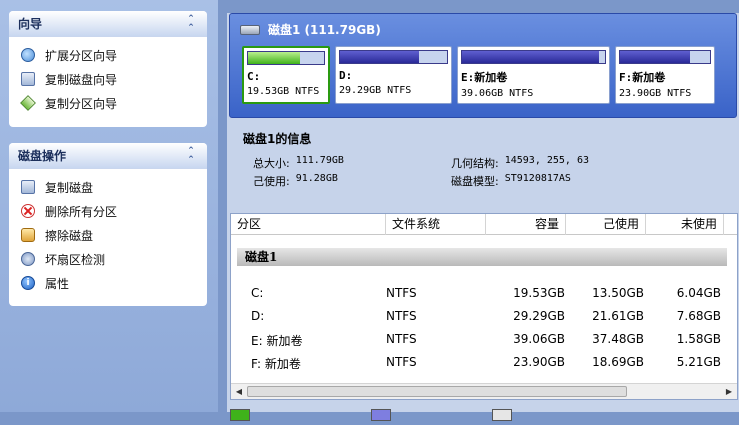  I want to click on cell-capacity: 39.06GB, so click(539, 339).